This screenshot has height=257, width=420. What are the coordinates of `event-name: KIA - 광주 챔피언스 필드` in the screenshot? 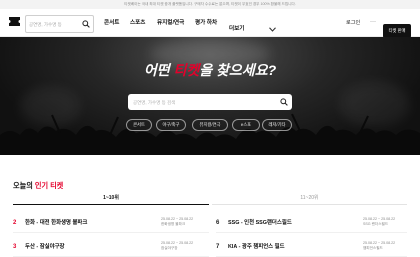 It's located at (256, 247).